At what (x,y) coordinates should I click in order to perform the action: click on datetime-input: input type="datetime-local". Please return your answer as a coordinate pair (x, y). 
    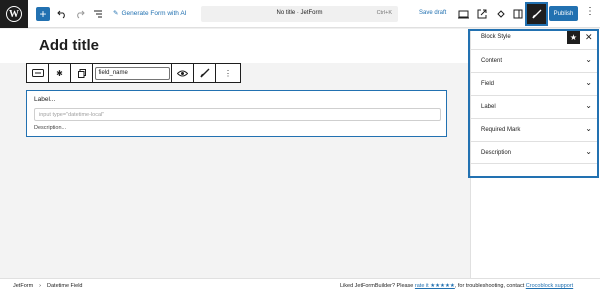
    Looking at the image, I should click on (237, 114).